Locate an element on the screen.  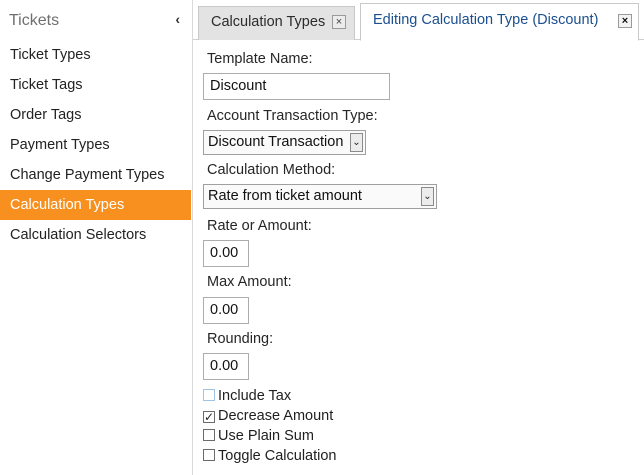
rate-or-amount-input: 0.00 is located at coordinates (226, 253).